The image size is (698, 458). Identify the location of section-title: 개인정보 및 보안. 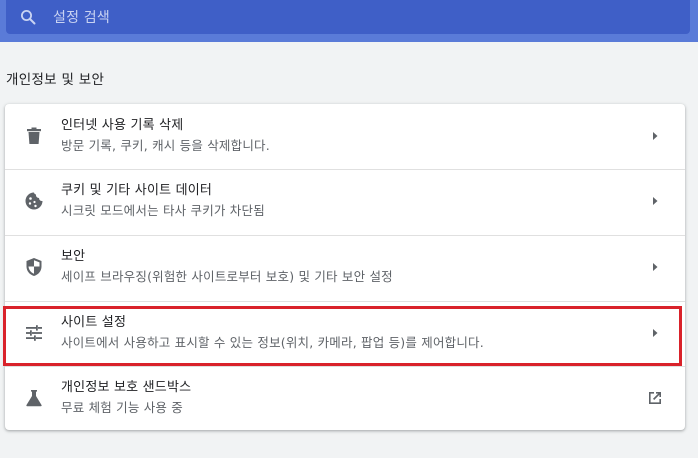
(55, 80).